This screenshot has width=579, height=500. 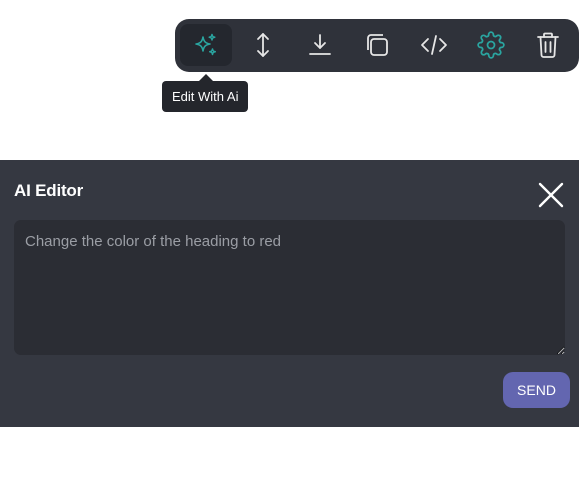 I want to click on delete-button, so click(x=548, y=45).